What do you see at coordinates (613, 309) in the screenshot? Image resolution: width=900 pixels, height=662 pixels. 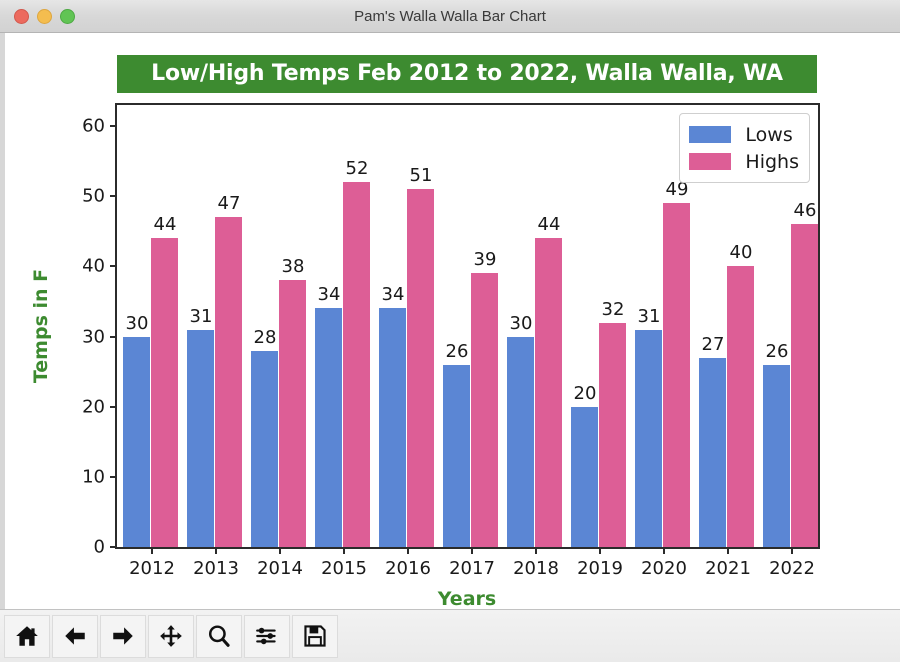 I see `bar-value-label: 32` at bounding box center [613, 309].